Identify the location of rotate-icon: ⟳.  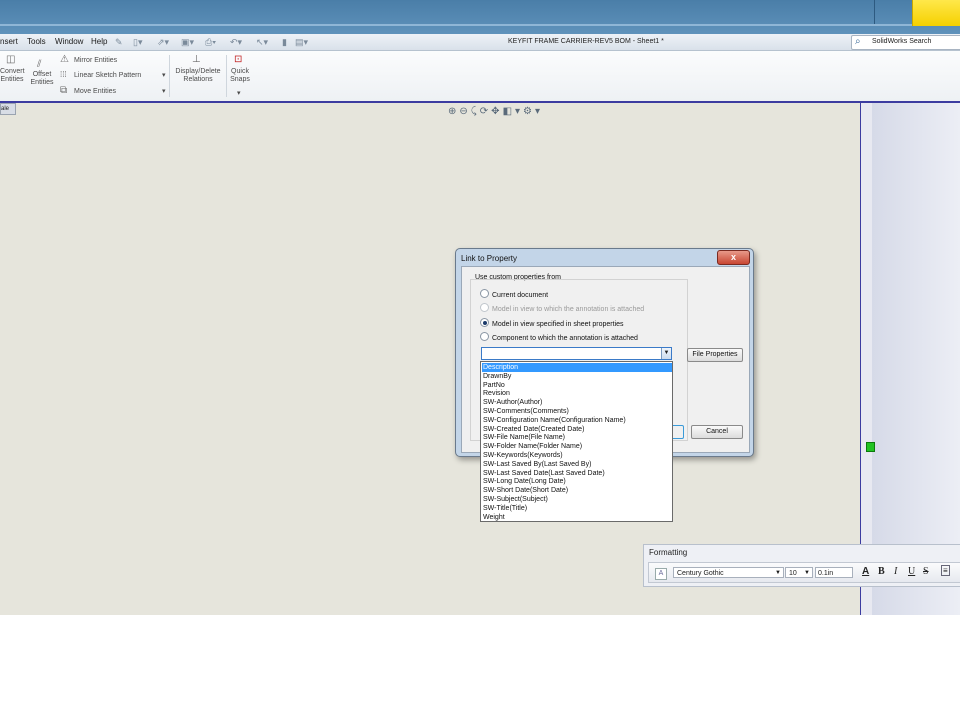
(485, 111).